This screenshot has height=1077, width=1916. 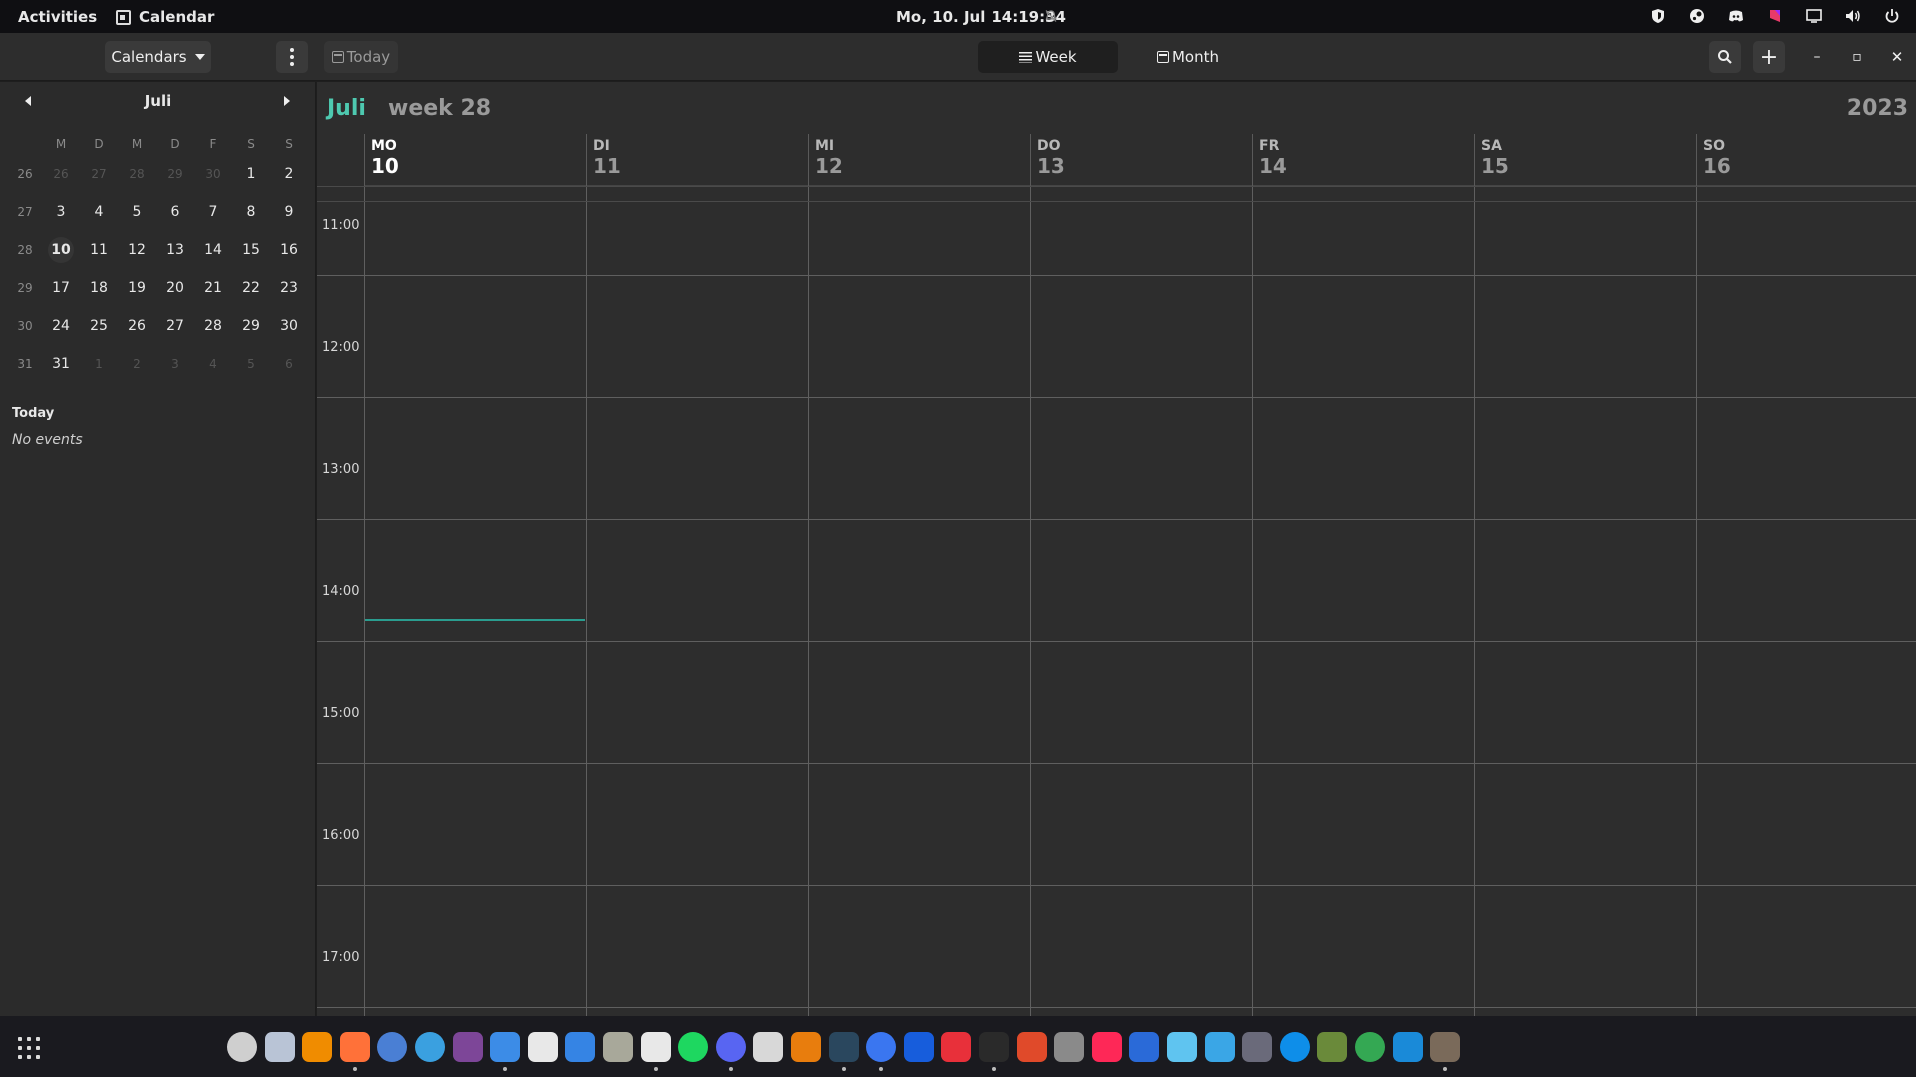 What do you see at coordinates (175, 250) in the screenshot?
I see `mini-day: 13` at bounding box center [175, 250].